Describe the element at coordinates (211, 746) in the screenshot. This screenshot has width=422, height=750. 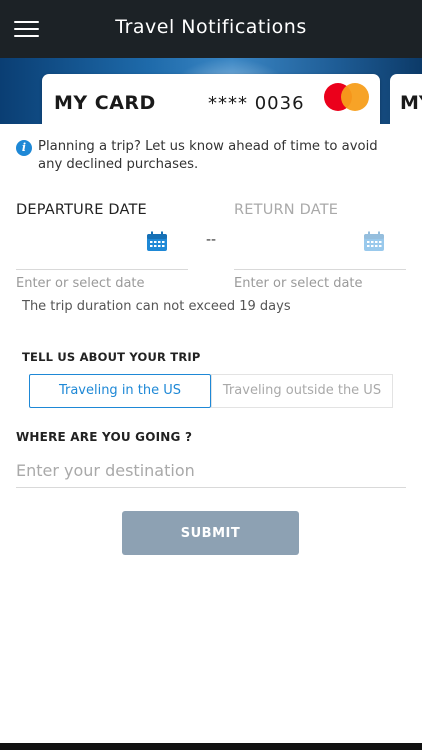
I see `bottom-edge-bar` at that location.